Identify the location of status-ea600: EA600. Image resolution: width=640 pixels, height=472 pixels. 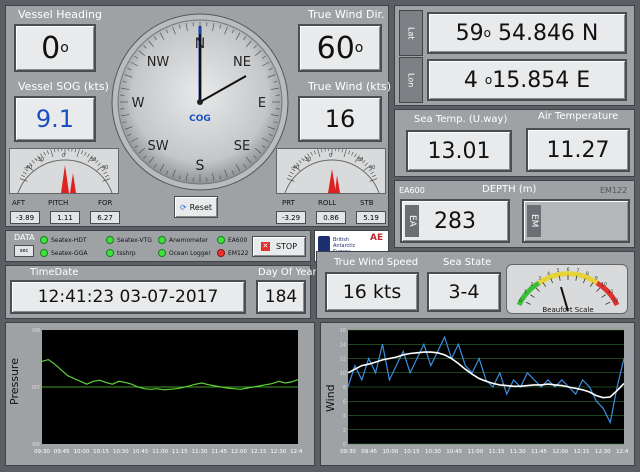
(238, 240).